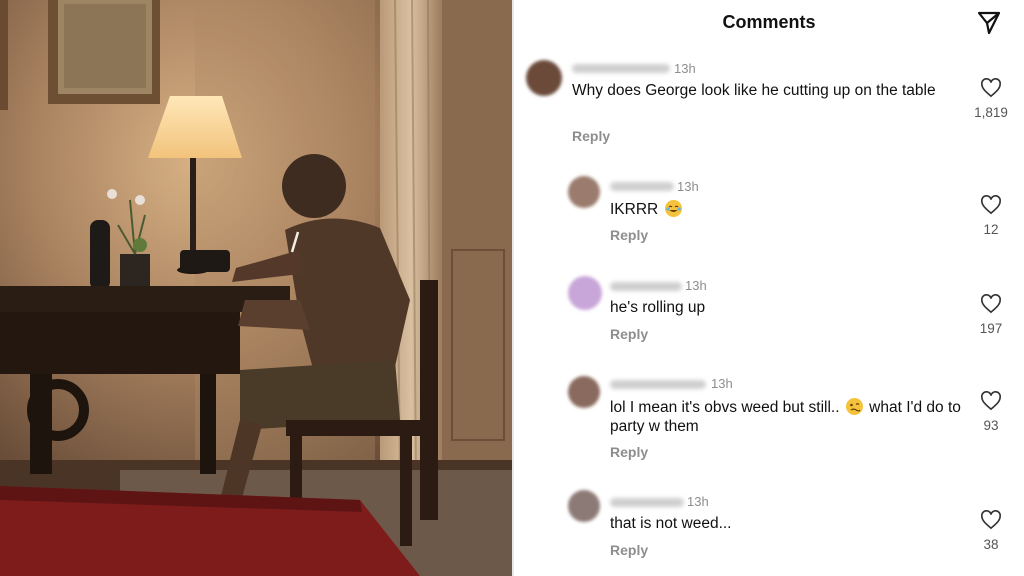  What do you see at coordinates (769, 315) in the screenshot?
I see `comment-item: 13h he's rolling up Reply 197` at bounding box center [769, 315].